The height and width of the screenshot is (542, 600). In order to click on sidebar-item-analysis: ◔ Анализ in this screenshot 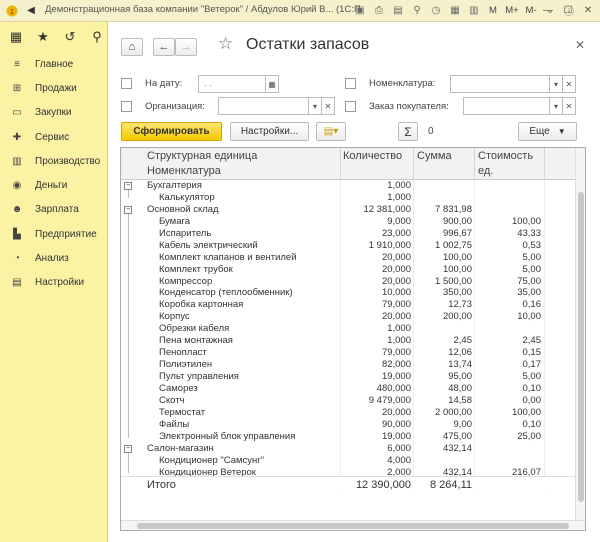, I will do `click(53, 258)`.